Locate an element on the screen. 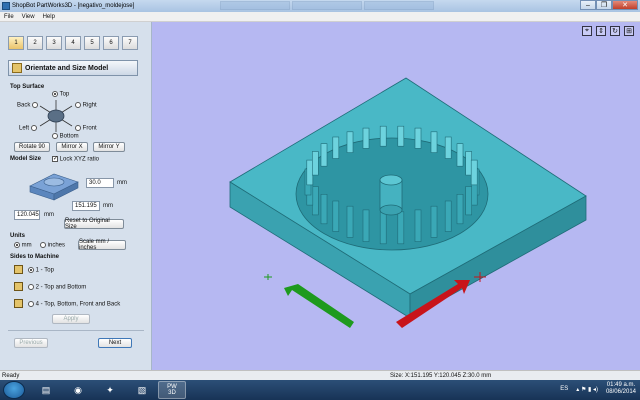 The width and height of the screenshot is (640, 400). menu-bar: File View Help is located at coordinates (320, 17).